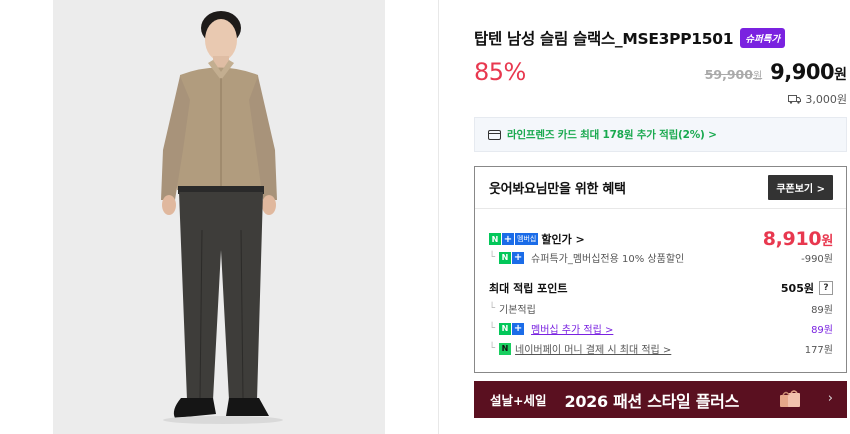 Image resolution: width=850 pixels, height=434 pixels. Describe the element at coordinates (661, 239) in the screenshot. I see `membership-price-row: N + 멤버십 할인가 > 8,910원` at that location.